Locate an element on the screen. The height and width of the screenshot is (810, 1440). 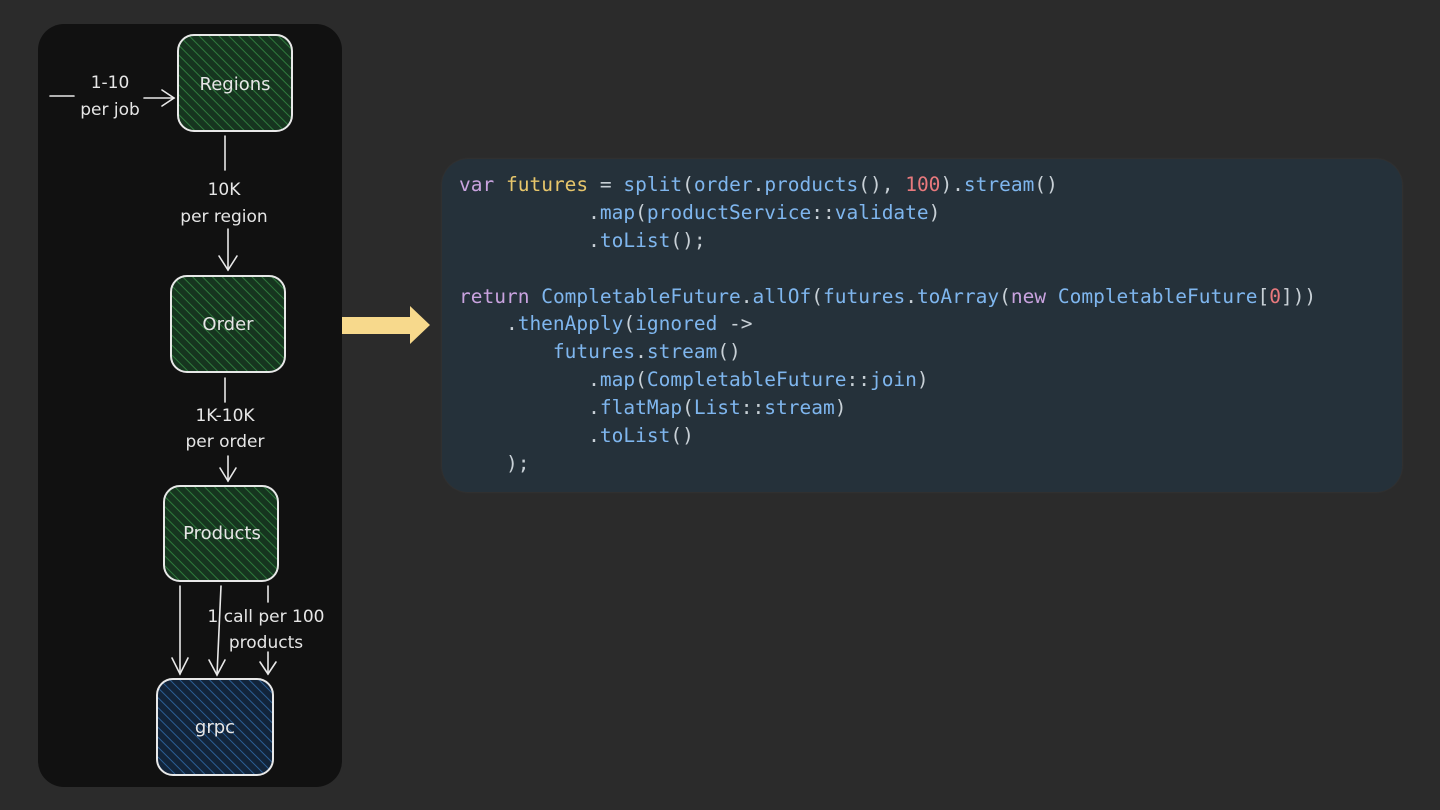
code-line: .toList() is located at coordinates (887, 436).